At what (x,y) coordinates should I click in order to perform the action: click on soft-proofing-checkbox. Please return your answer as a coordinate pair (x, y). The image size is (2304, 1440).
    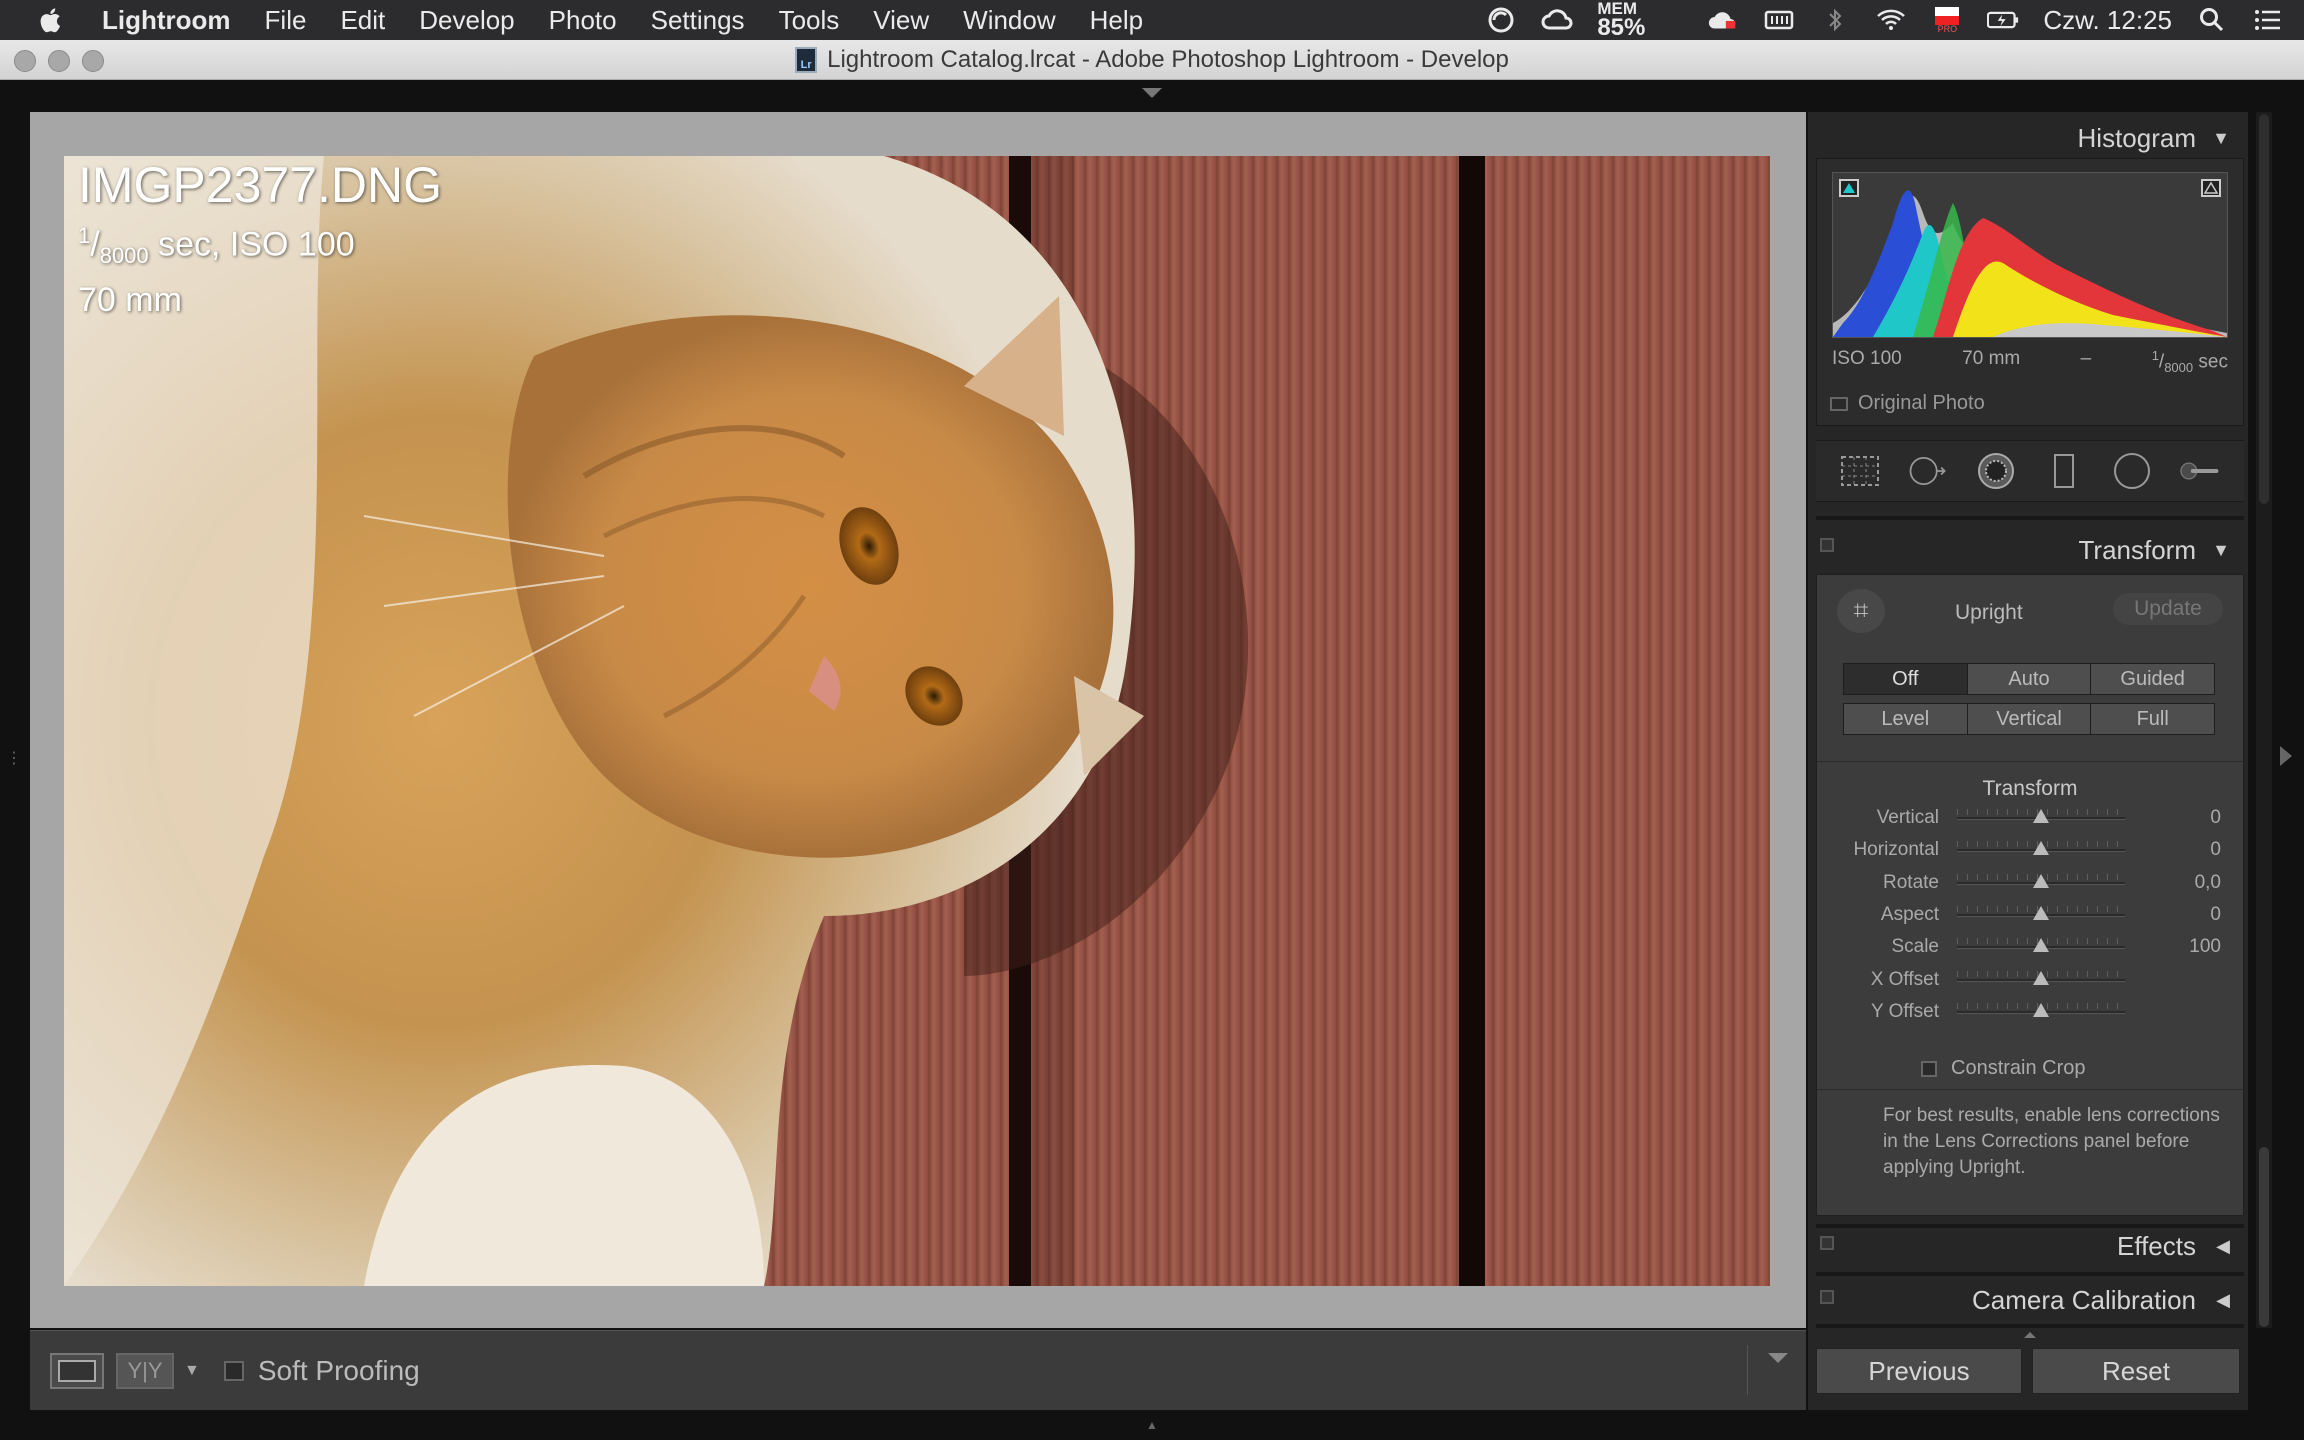
    Looking at the image, I should click on (233, 1370).